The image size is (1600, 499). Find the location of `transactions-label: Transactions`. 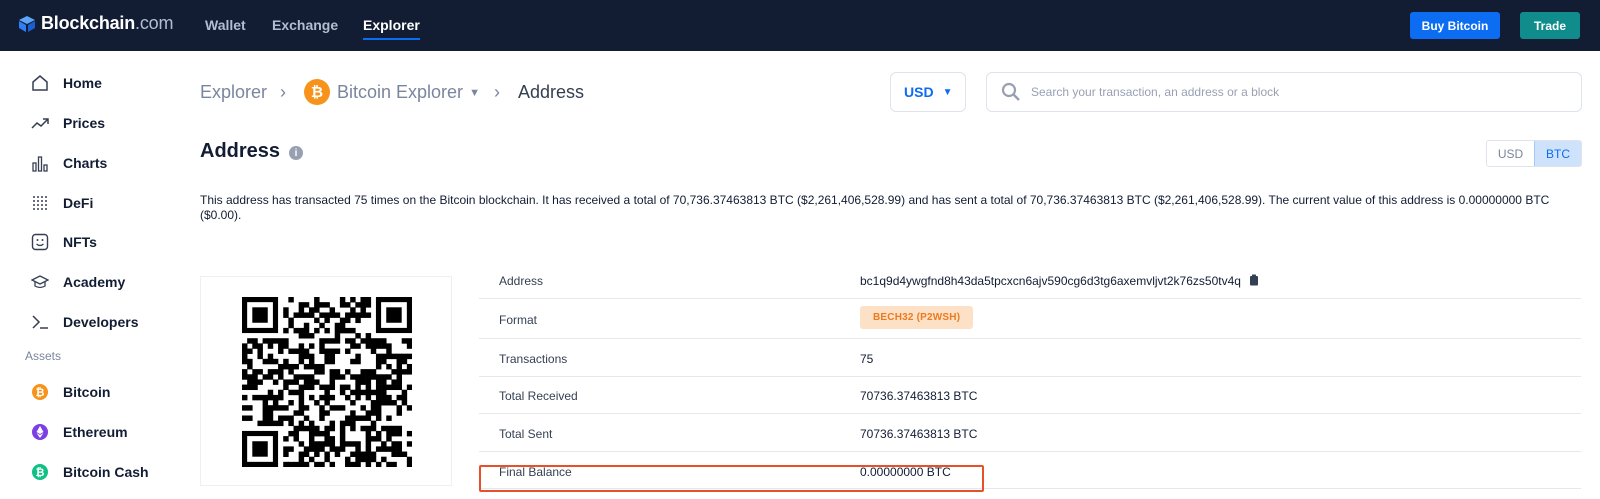

transactions-label: Transactions is located at coordinates (533, 359).